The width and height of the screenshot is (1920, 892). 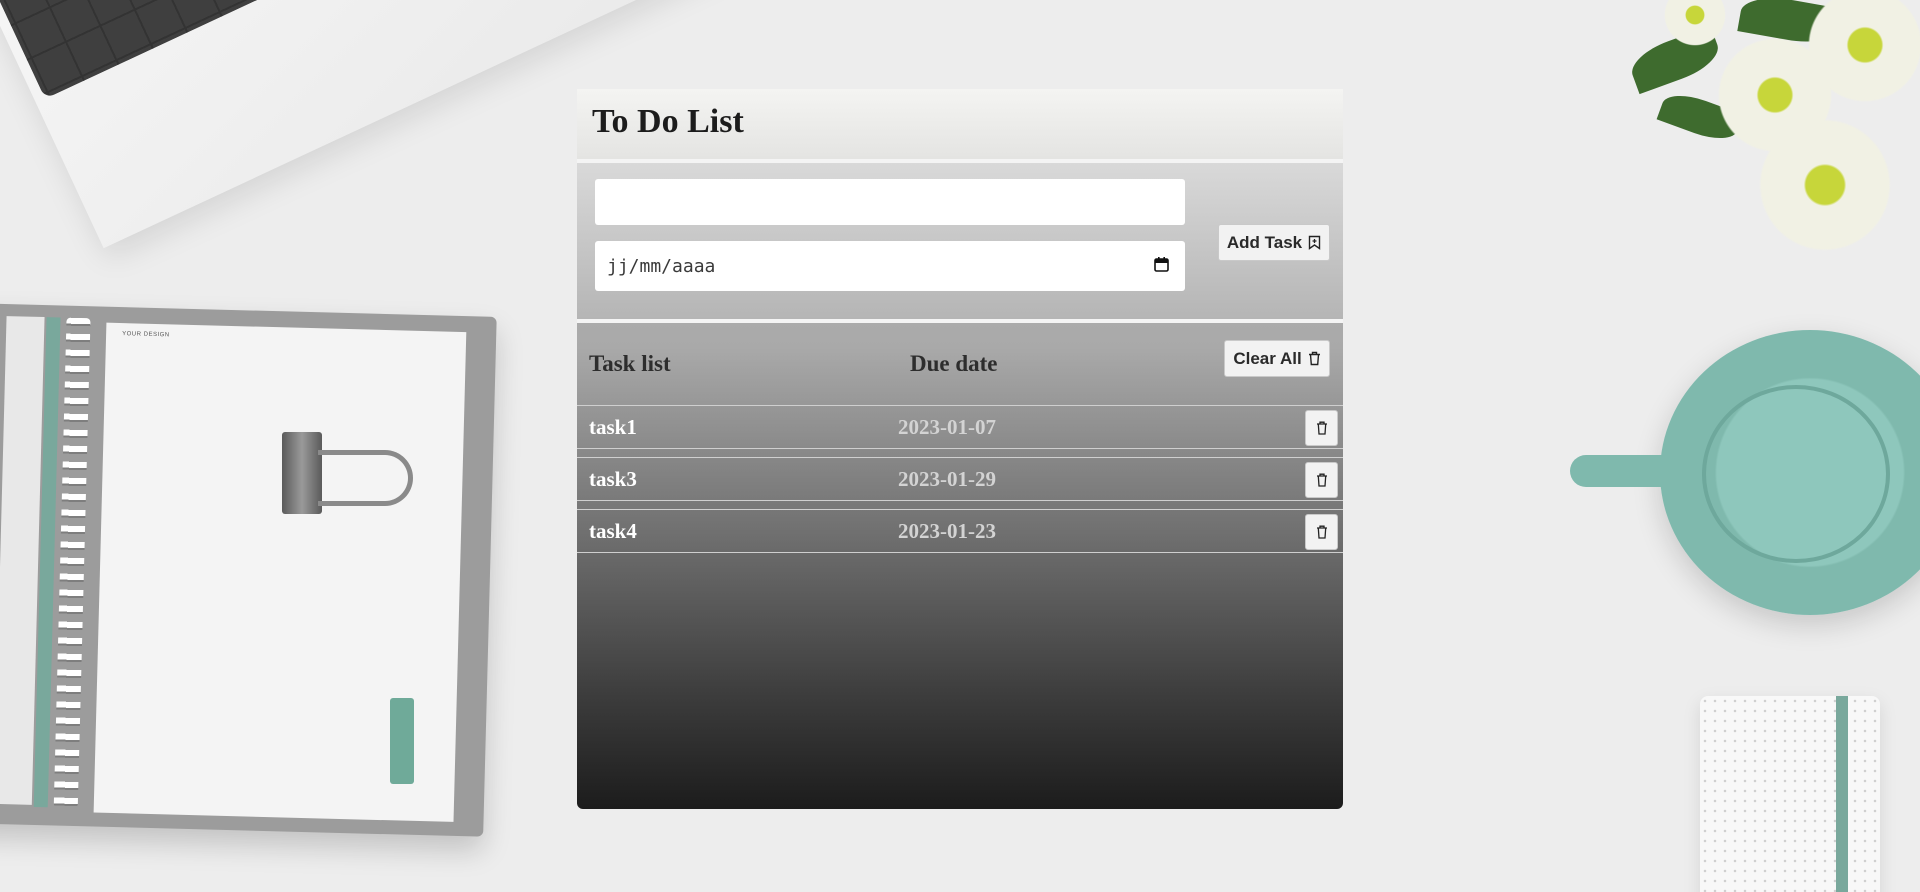 What do you see at coordinates (947, 427) in the screenshot?
I see `task-due-date: 2023-01-07` at bounding box center [947, 427].